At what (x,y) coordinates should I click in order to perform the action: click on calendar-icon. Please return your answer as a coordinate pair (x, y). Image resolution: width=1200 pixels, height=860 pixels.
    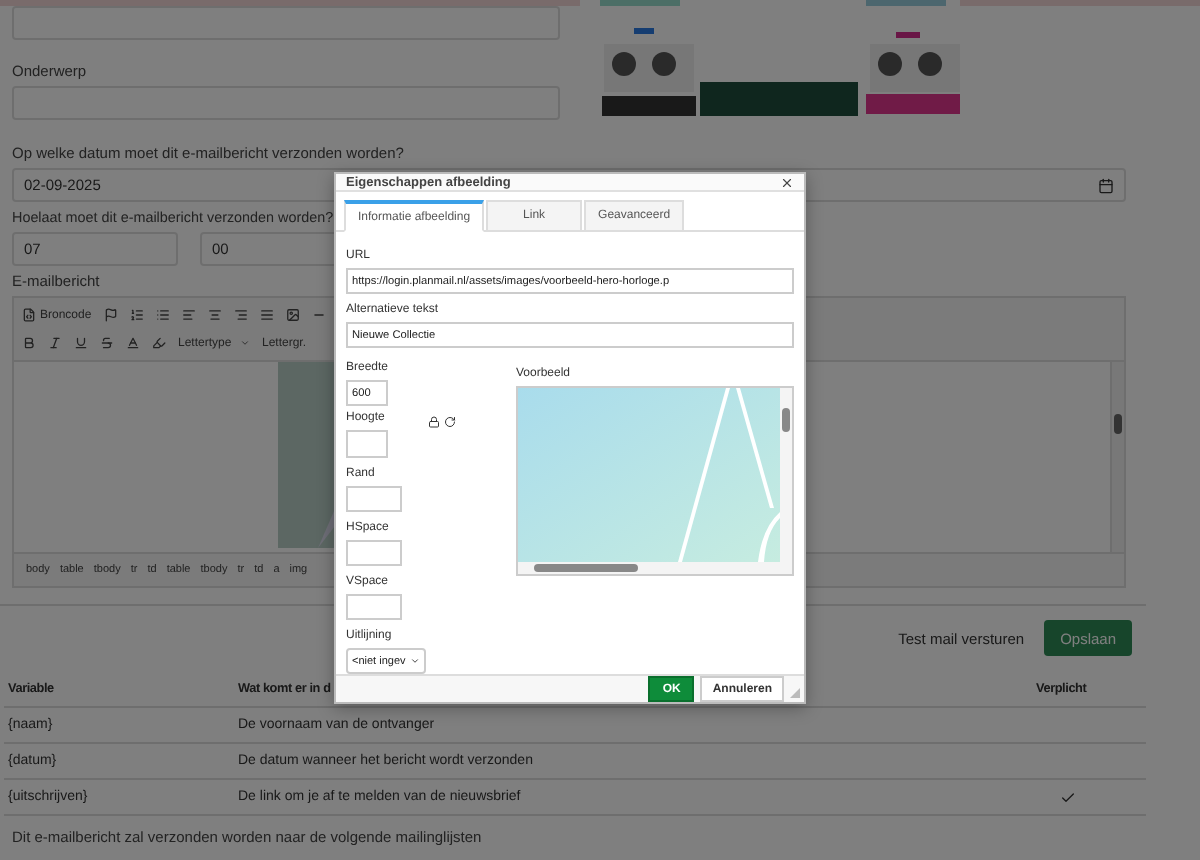
    Looking at the image, I should click on (1106, 185).